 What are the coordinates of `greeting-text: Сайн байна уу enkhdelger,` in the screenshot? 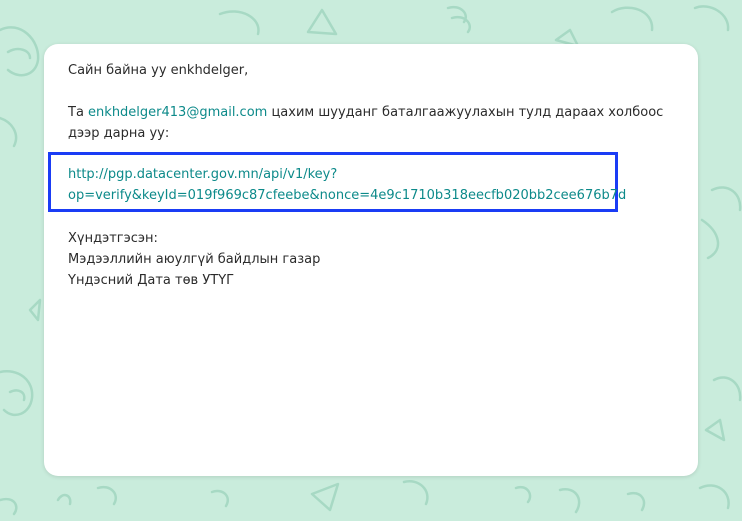 It's located at (158, 70).